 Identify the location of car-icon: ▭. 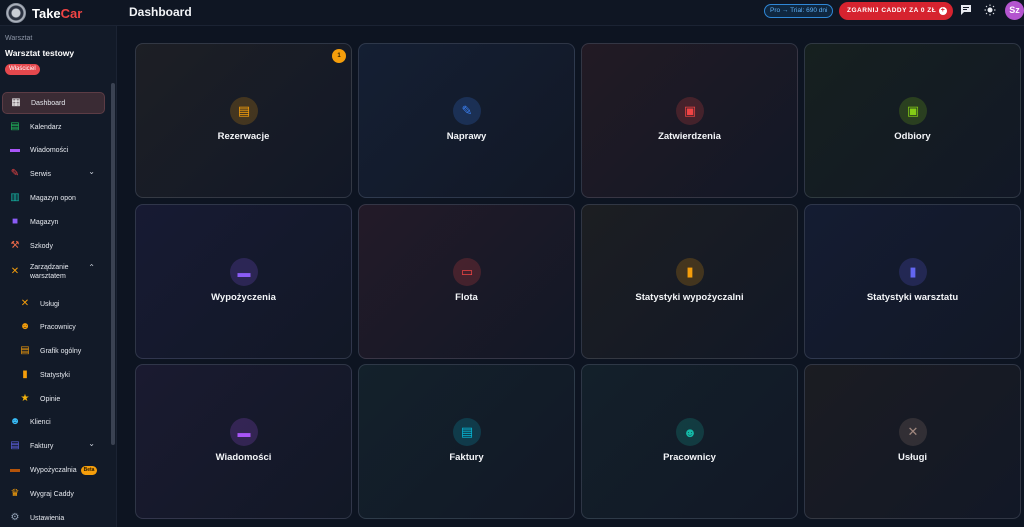
(467, 272).